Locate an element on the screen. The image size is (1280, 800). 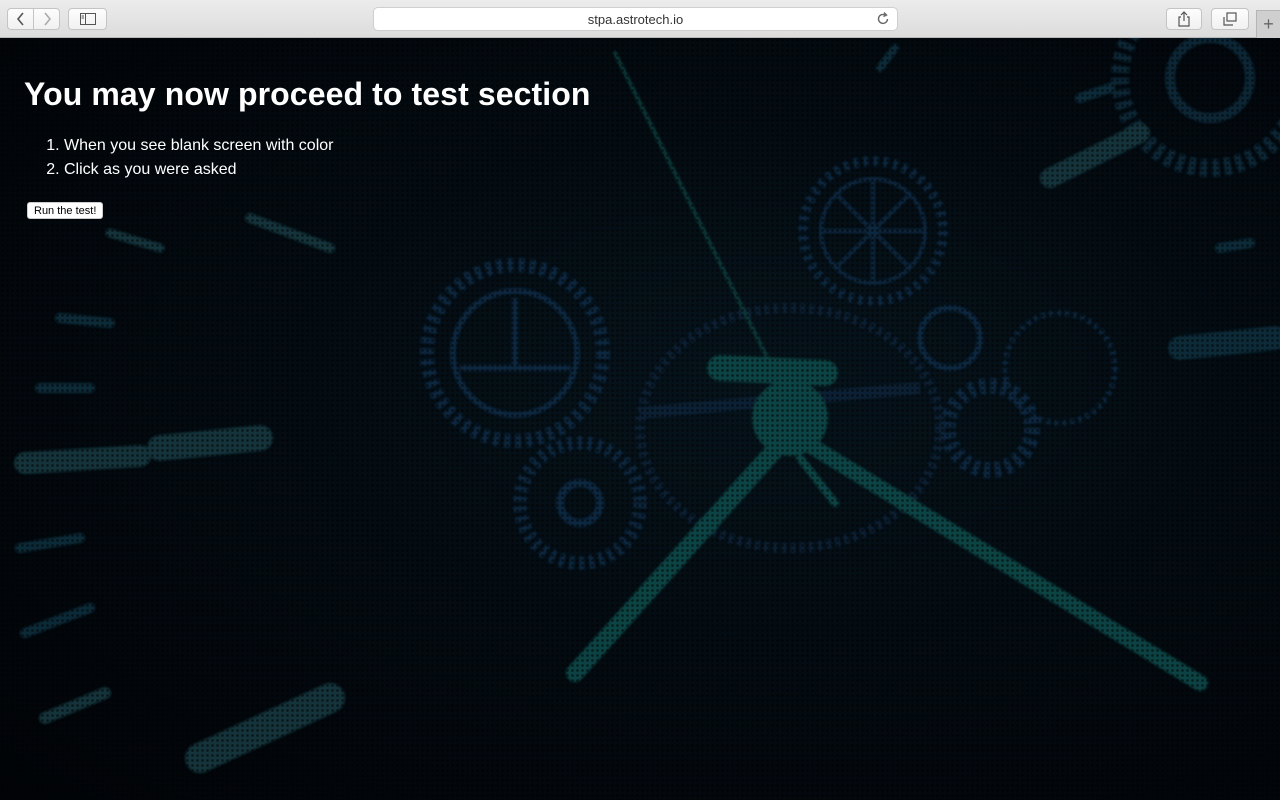
gear-corner-shape is located at coordinates (1195, 107).